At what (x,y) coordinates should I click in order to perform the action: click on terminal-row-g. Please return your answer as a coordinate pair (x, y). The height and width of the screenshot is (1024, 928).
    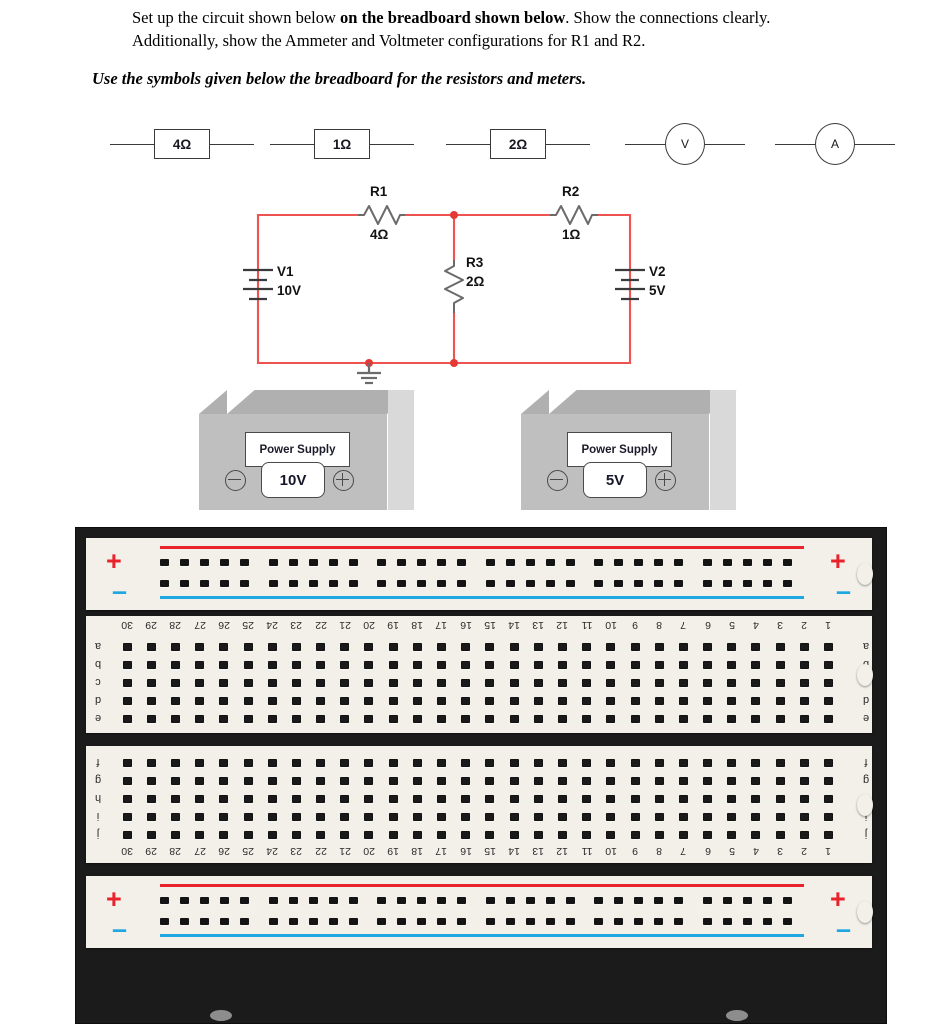
    Looking at the image, I should click on (478, 781).